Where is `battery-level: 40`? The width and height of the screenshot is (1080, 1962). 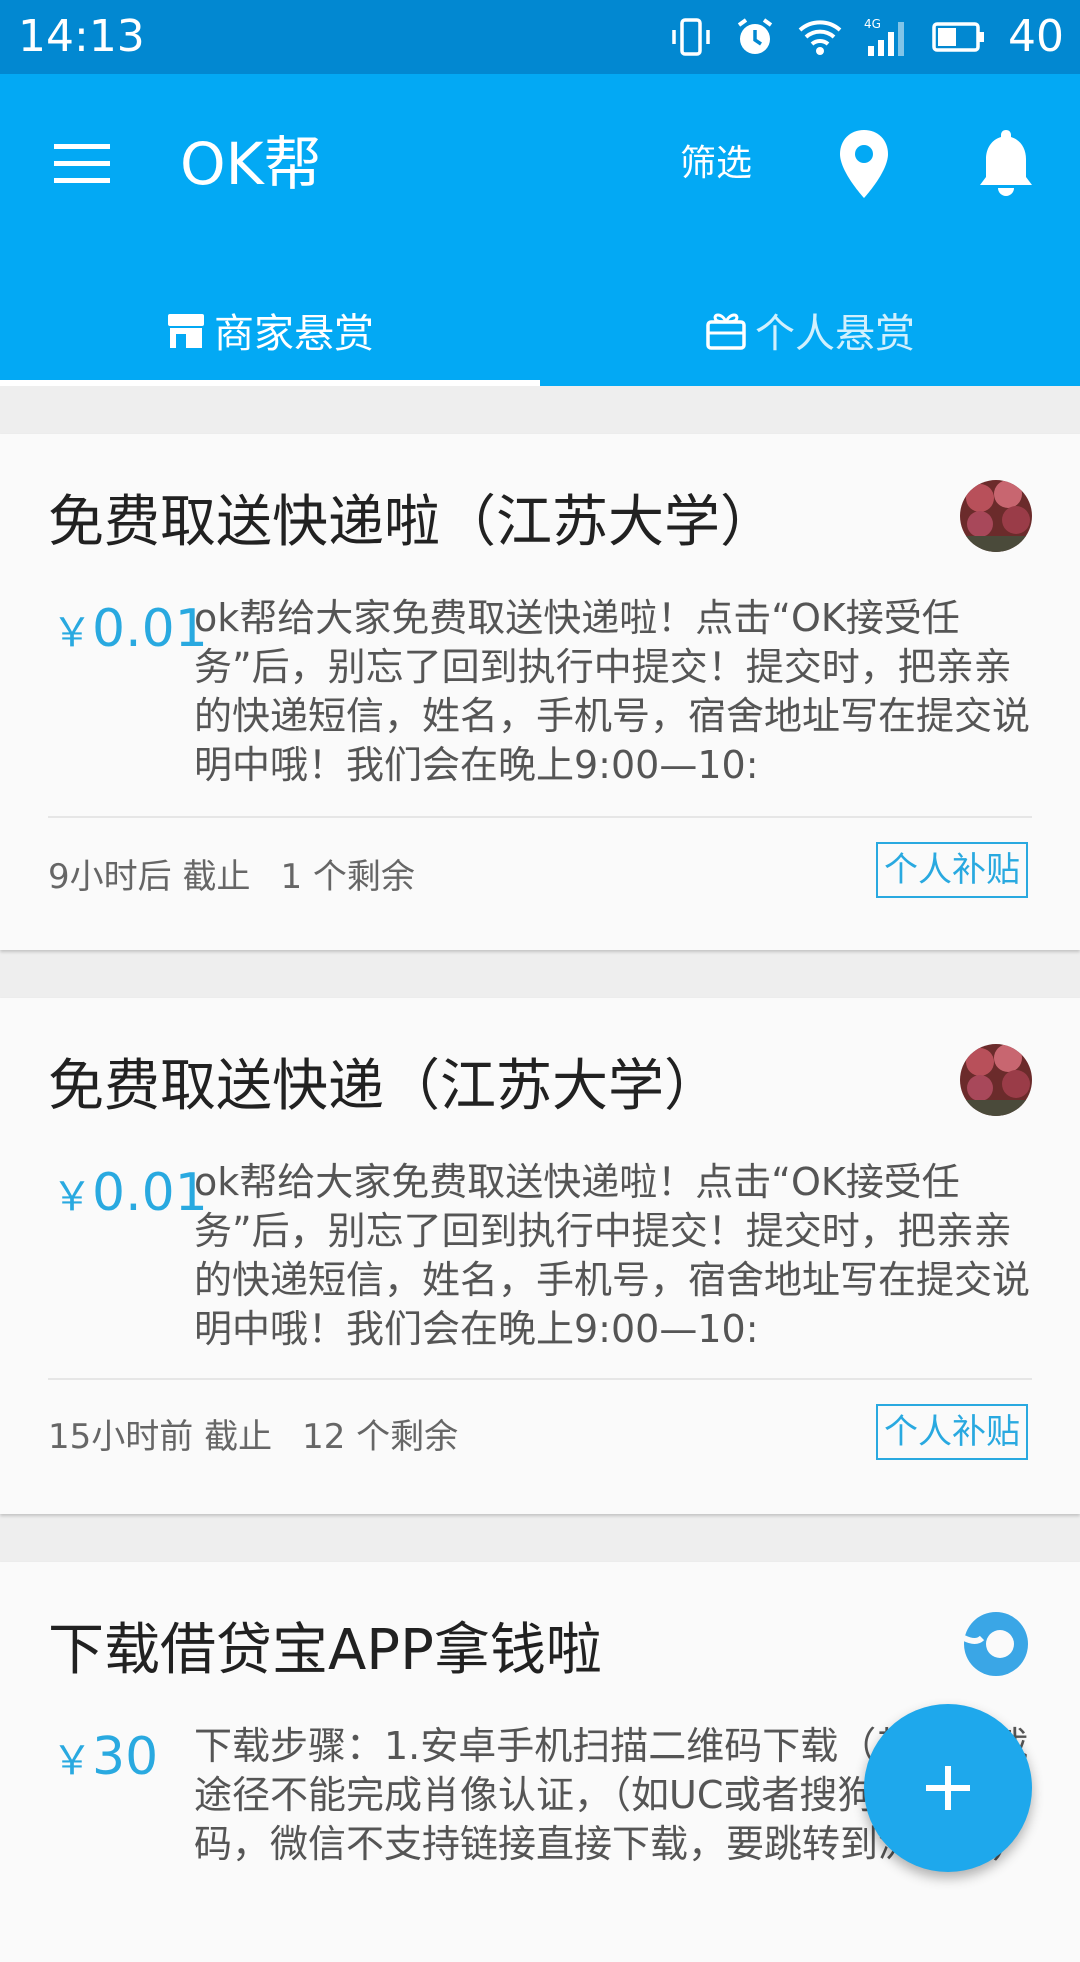
battery-level: 40 is located at coordinates (1036, 36).